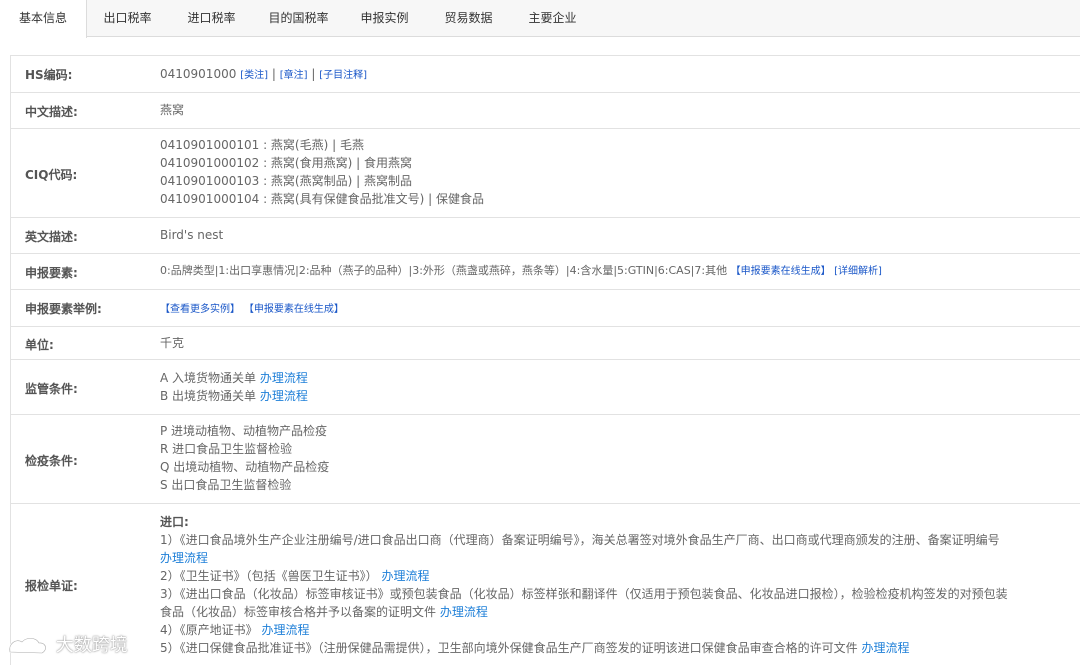 The height and width of the screenshot is (666, 1080). Describe the element at coordinates (781, 271) in the screenshot. I see `generate-elements-link: 【申报要素在线生成】` at that location.